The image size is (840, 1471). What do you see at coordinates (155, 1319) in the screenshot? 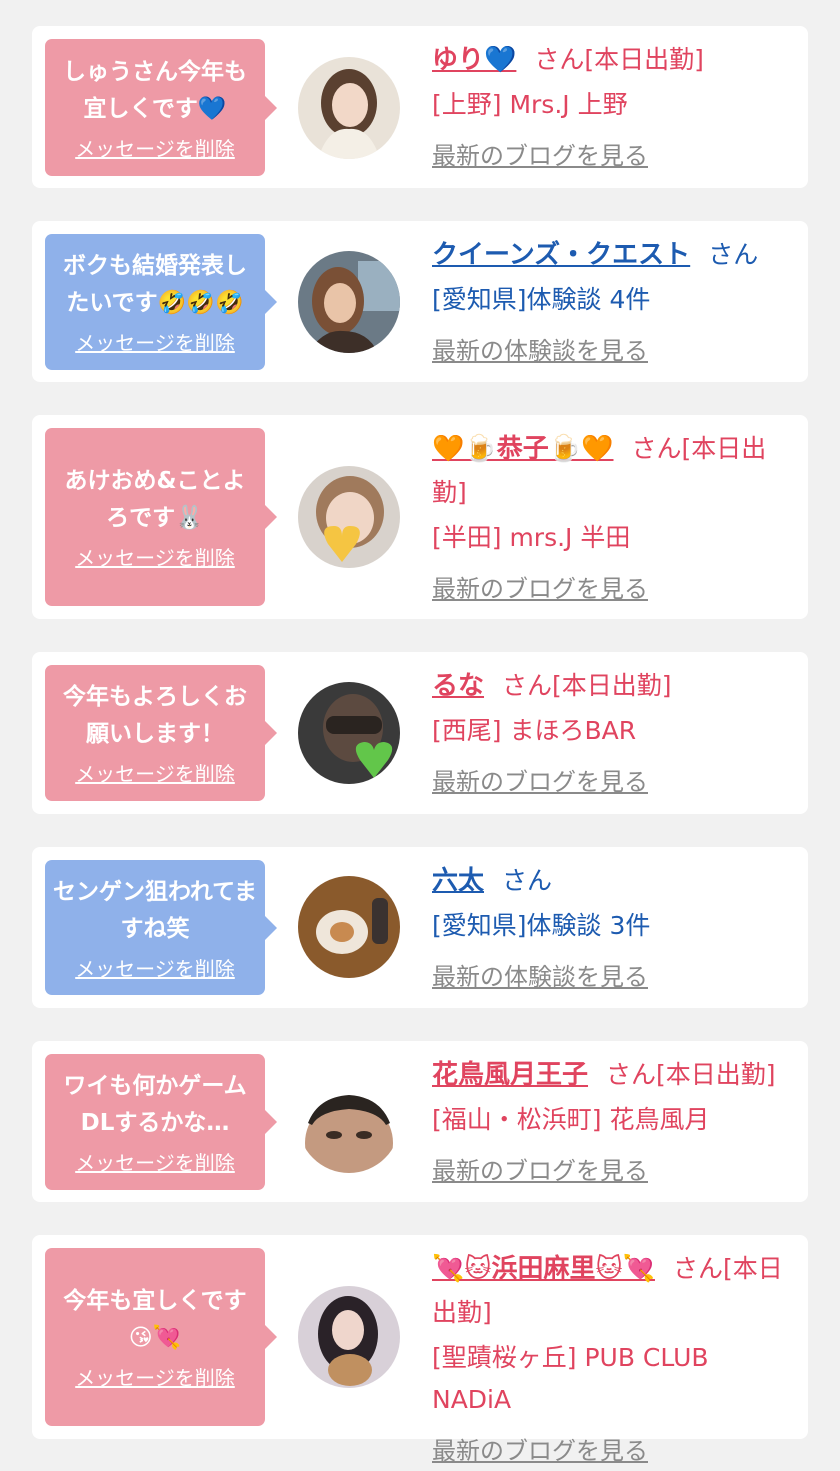
I see `message-text: 今年も宜しくです😘💘` at bounding box center [155, 1319].